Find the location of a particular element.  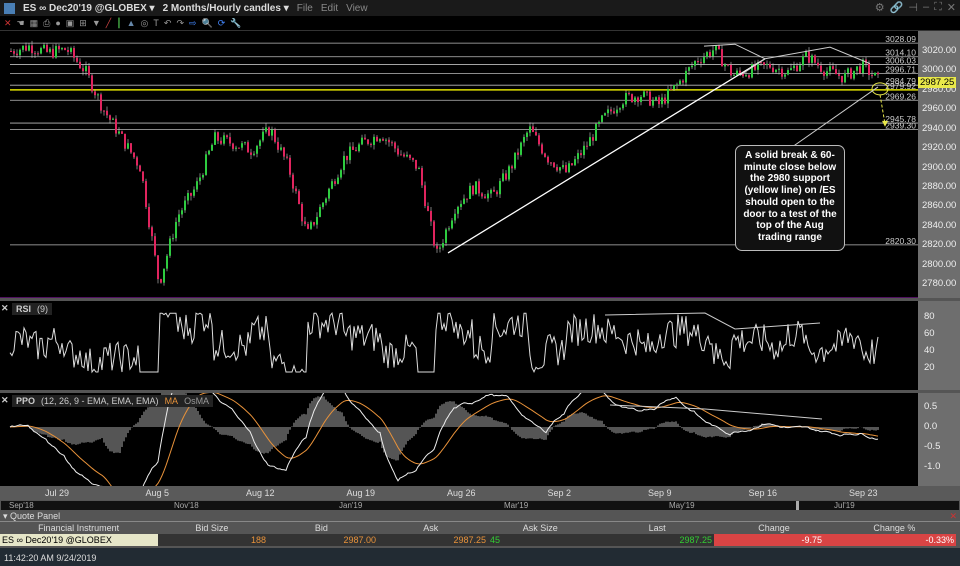

close-quote-icon: ✕ is located at coordinates (953, 516).